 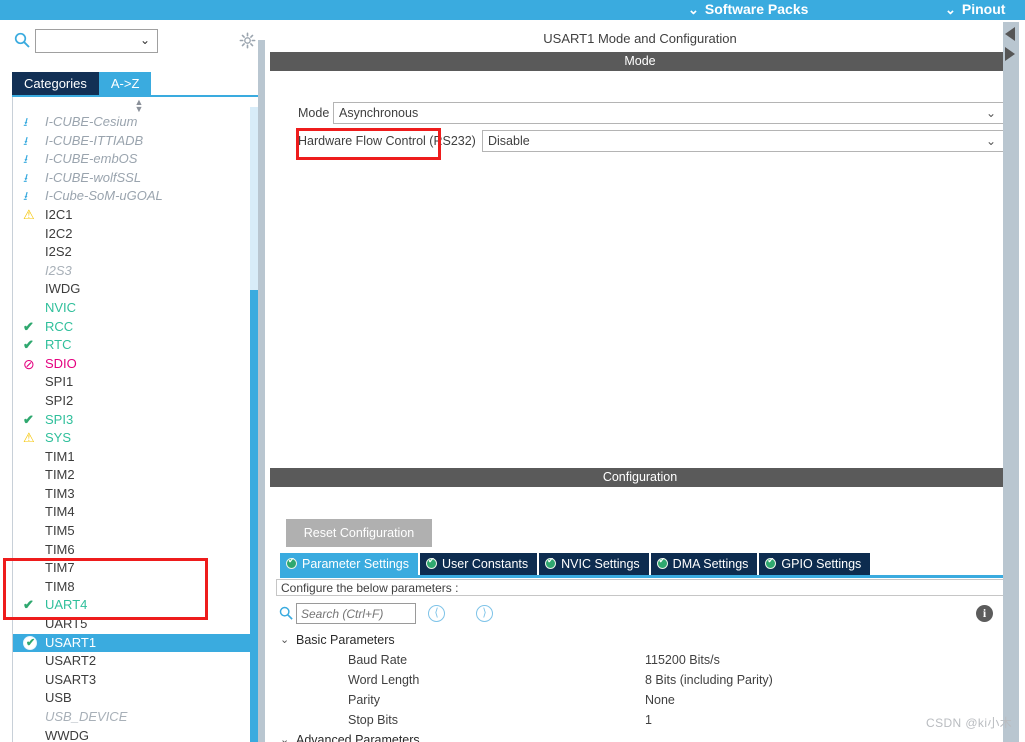 What do you see at coordinates (138, 401) in the screenshot?
I see `sidebar-item-spi2: SPI2` at bounding box center [138, 401].